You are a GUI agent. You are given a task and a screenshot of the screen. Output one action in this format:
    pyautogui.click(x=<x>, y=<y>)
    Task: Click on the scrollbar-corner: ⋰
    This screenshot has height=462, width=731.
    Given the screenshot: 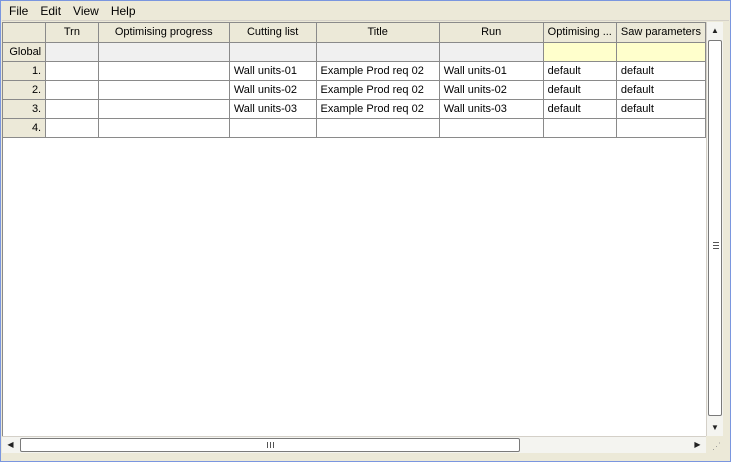 What is the action you would take?
    pyautogui.click(x=714, y=444)
    